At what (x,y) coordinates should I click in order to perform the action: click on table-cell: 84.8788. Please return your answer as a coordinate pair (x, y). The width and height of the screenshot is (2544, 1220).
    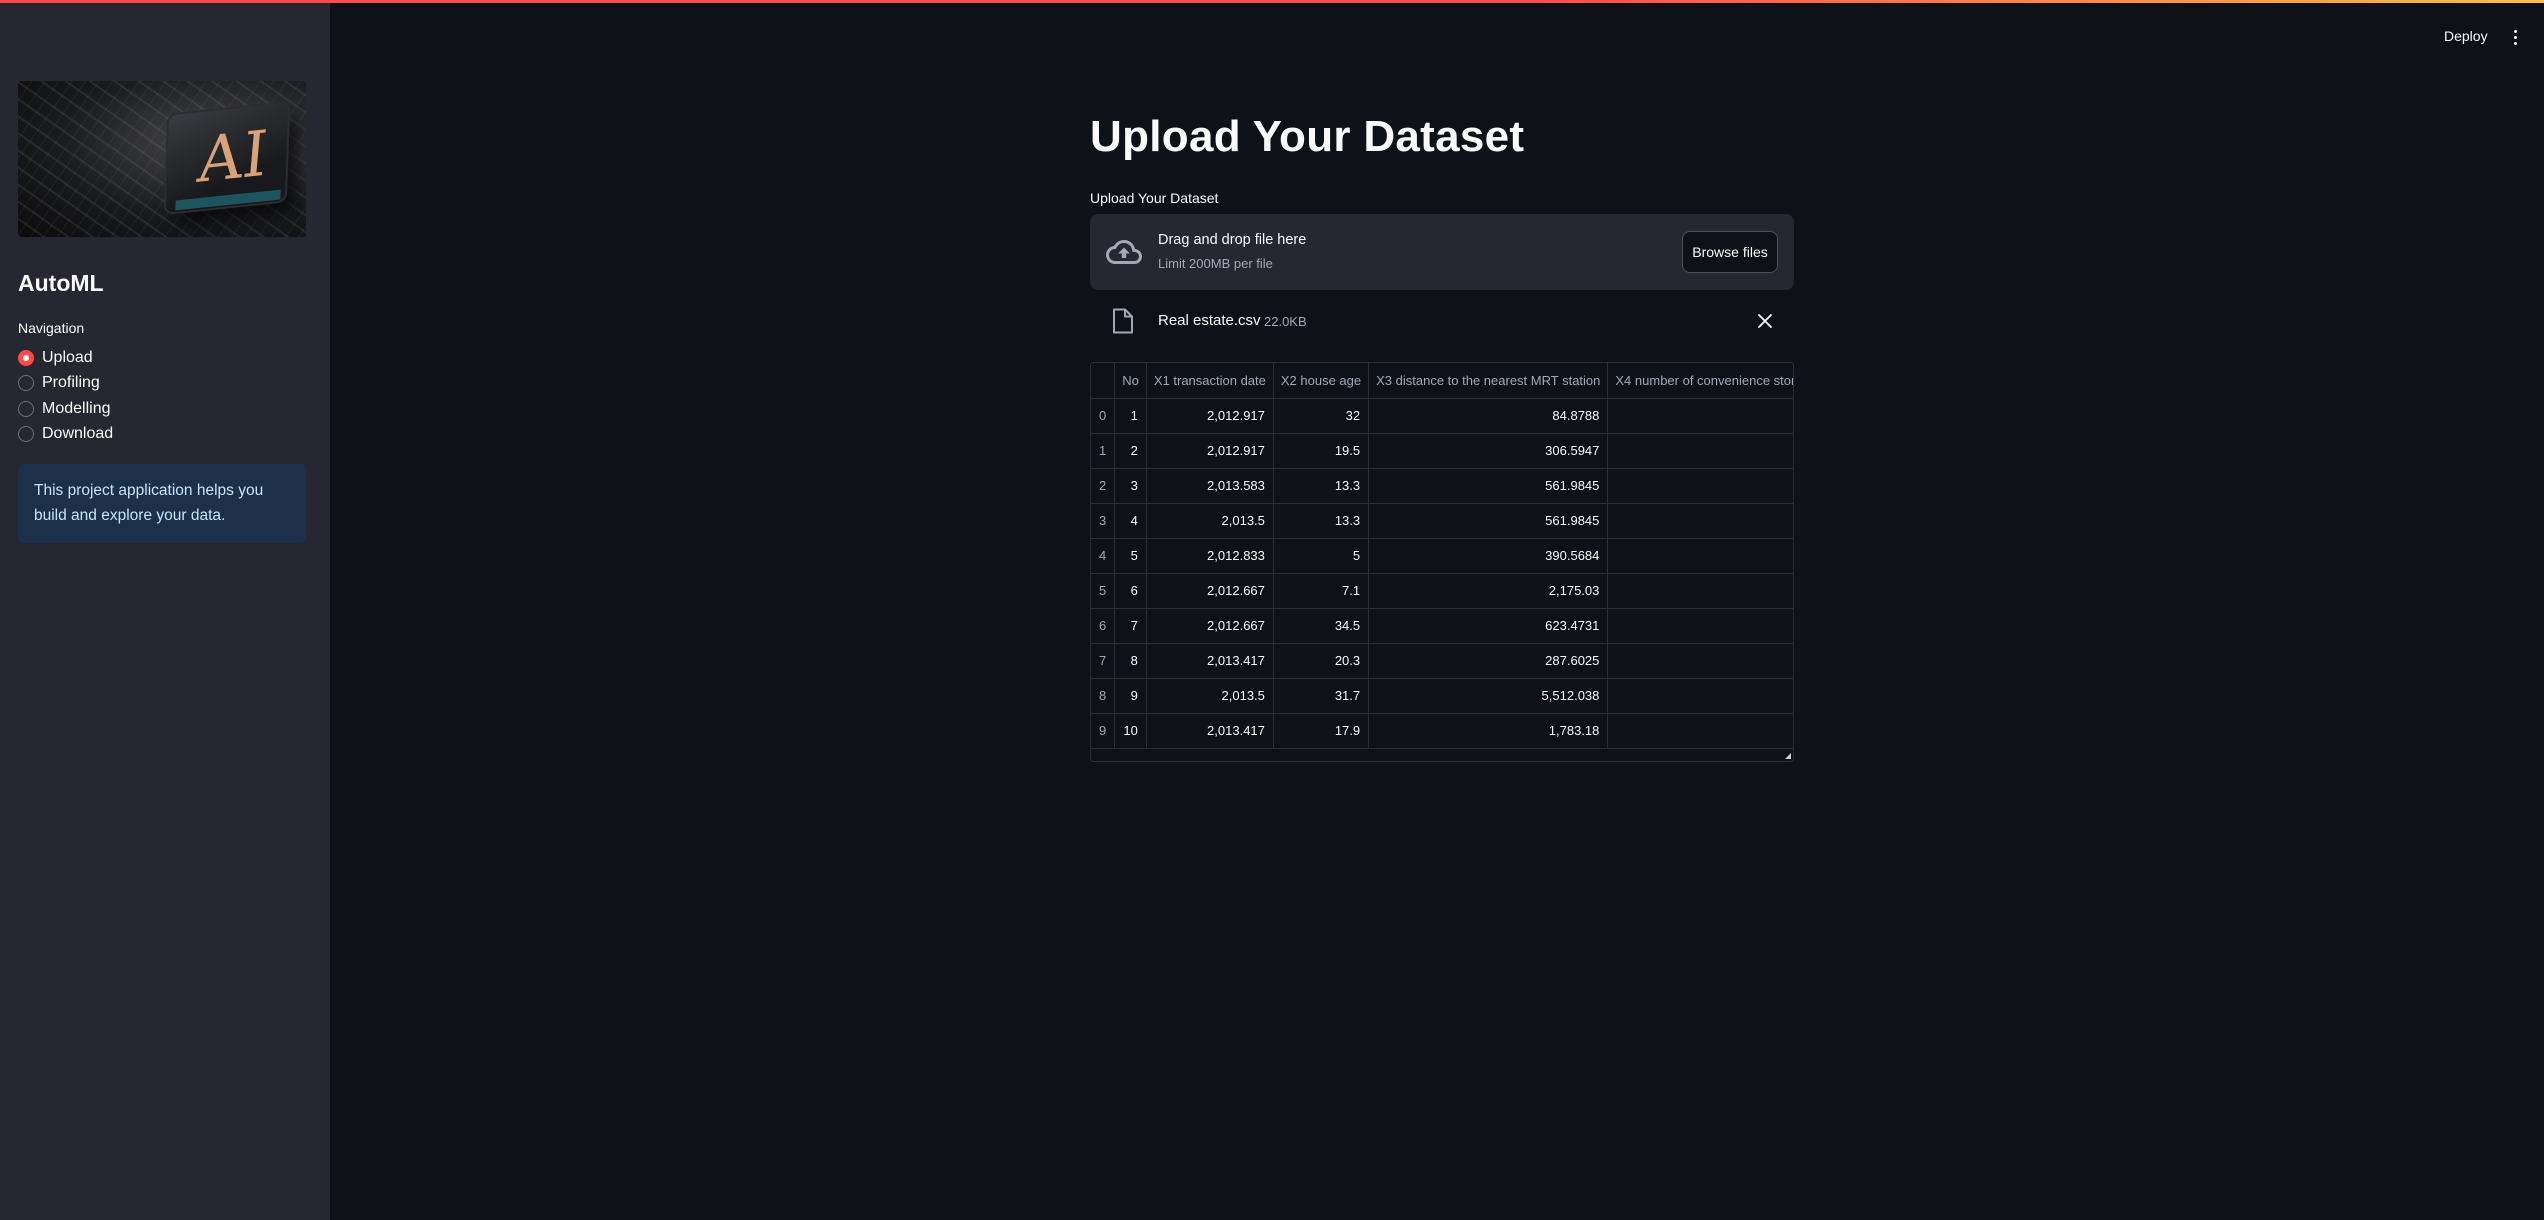
    Looking at the image, I should click on (1488, 416).